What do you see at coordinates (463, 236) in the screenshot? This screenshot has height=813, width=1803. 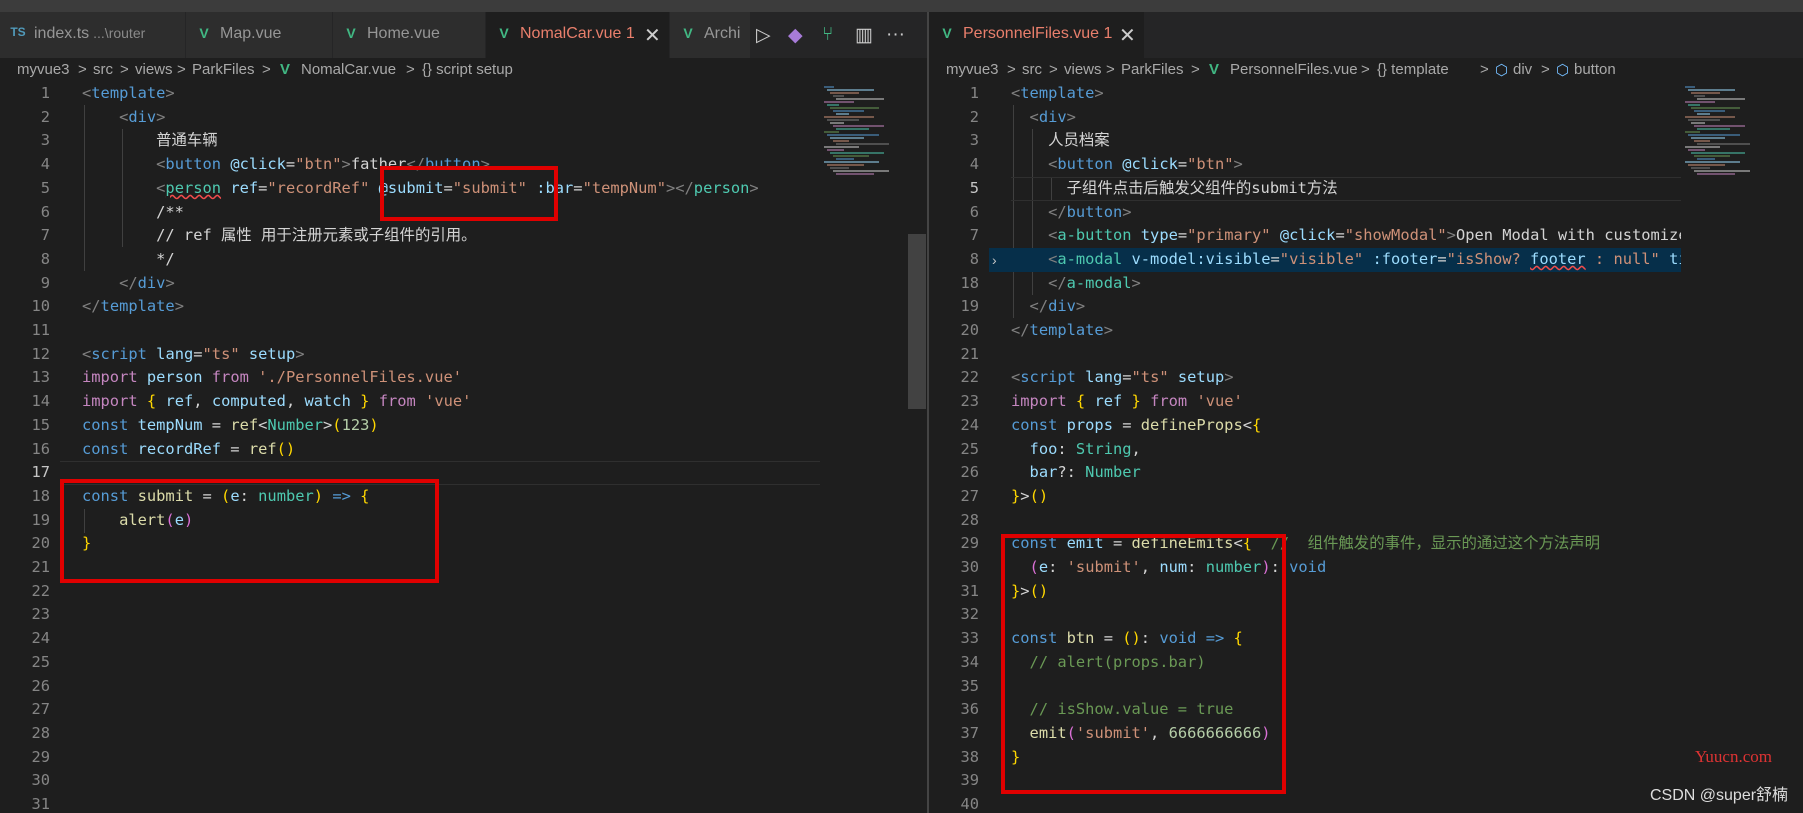 I see `code-line: 7 // ref 属性 用于注册元素或子组件的引用。` at bounding box center [463, 236].